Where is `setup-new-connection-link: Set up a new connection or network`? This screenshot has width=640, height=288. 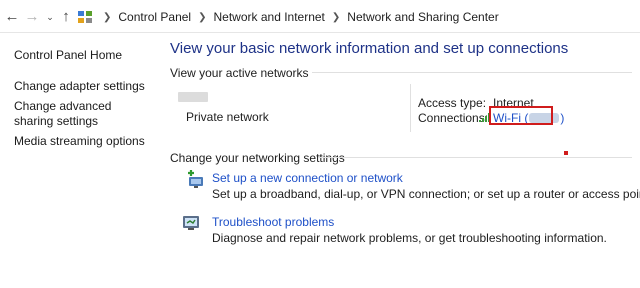 setup-new-connection-link: Set up a new connection or network is located at coordinates (307, 178).